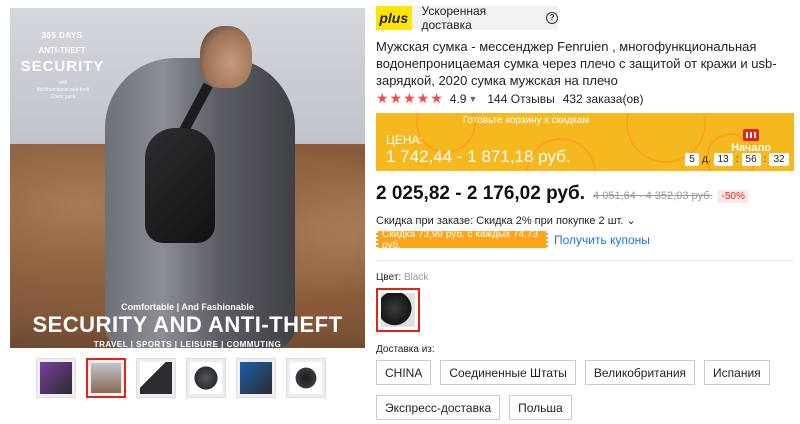 This screenshot has width=800, height=424. I want to click on color-label: Цвет: Black, so click(402, 277).